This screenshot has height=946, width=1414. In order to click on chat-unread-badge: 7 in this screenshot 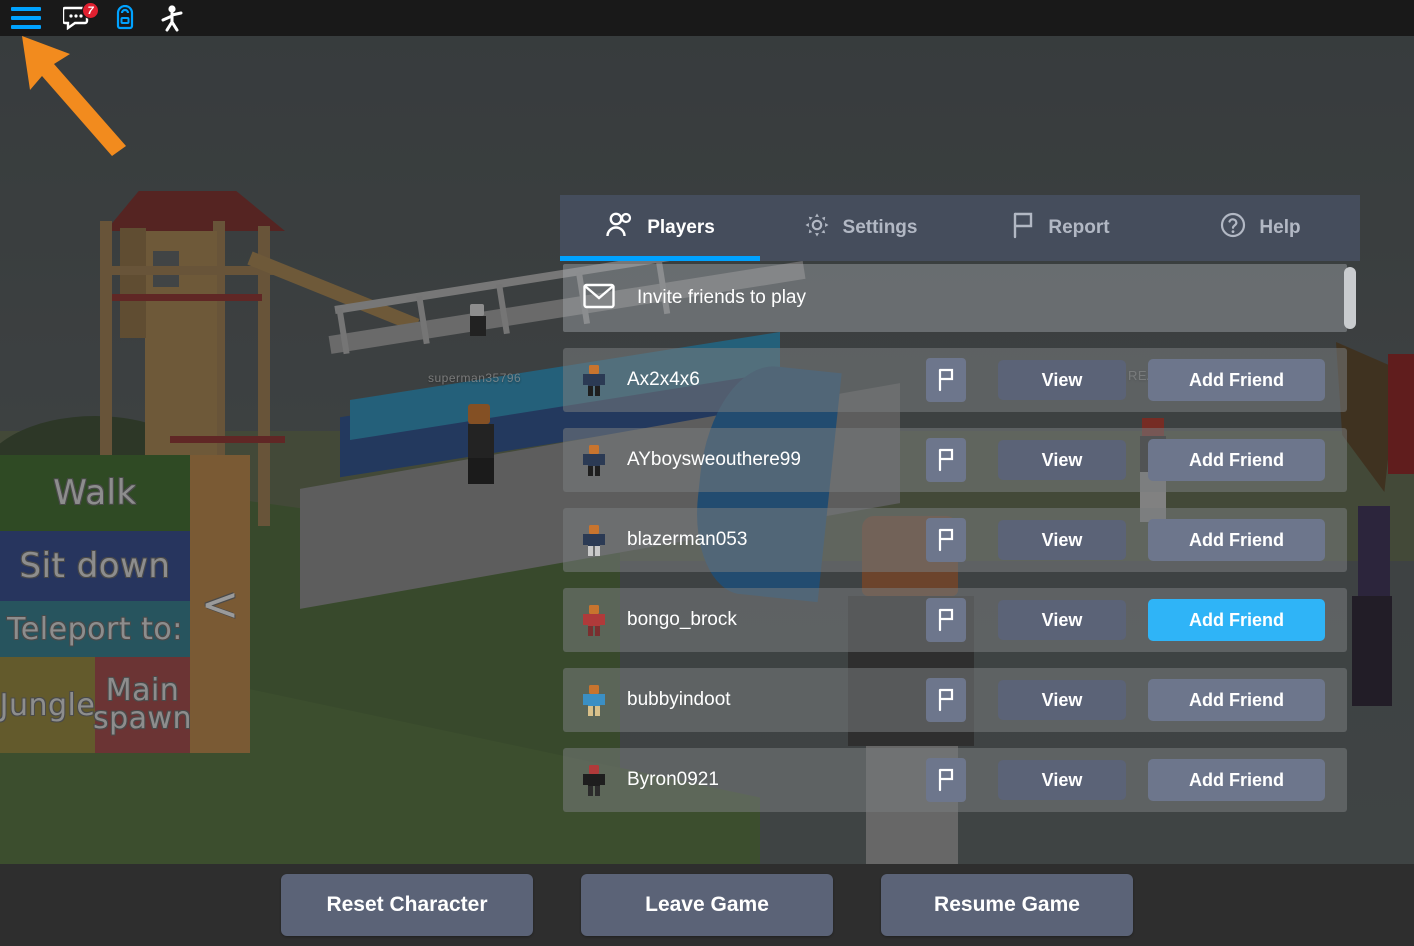, I will do `click(90, 10)`.